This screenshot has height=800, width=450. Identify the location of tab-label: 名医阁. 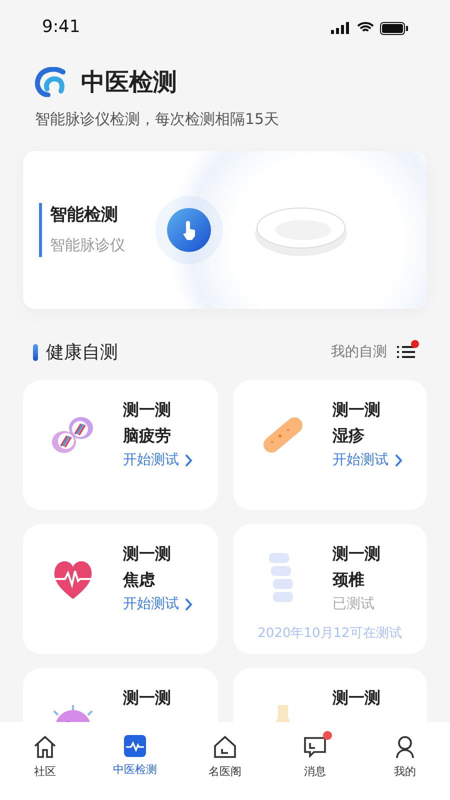
(225, 772).